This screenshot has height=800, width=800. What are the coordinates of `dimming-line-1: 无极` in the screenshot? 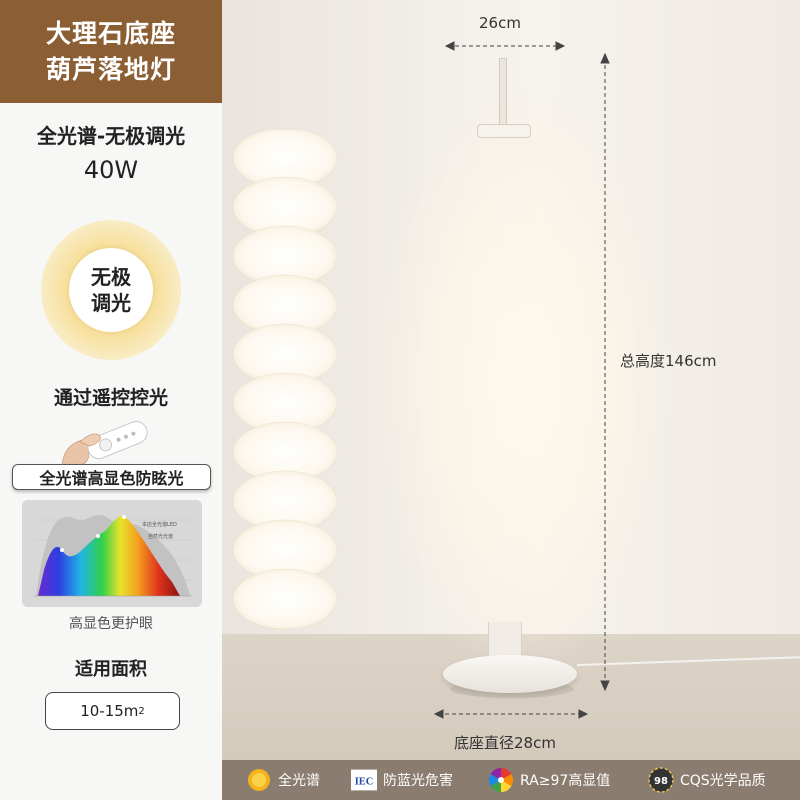 It's located at (111, 277).